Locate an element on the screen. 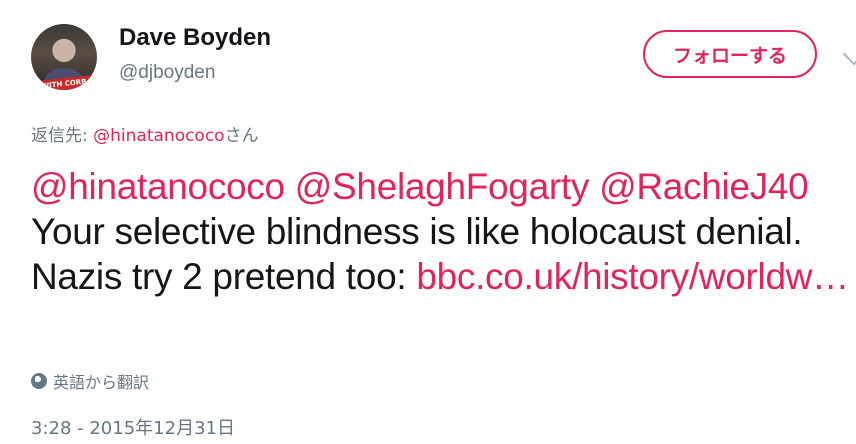 The width and height of the screenshot is (856, 444). chevron-down-icon is located at coordinates (849, 54).